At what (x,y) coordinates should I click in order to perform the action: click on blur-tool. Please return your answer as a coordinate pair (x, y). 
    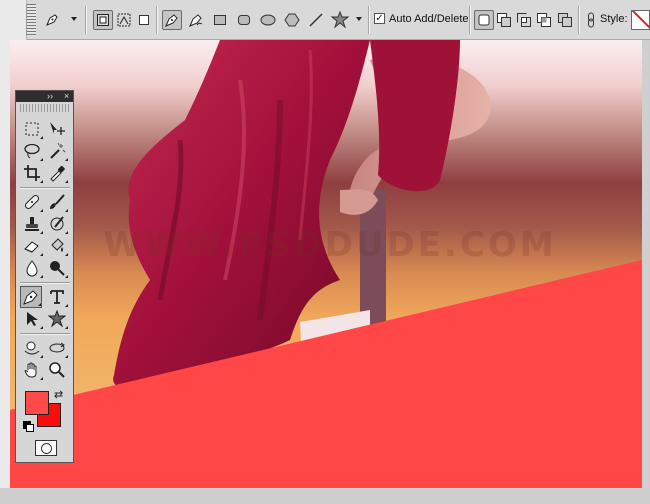
    Looking at the image, I should click on (32, 268).